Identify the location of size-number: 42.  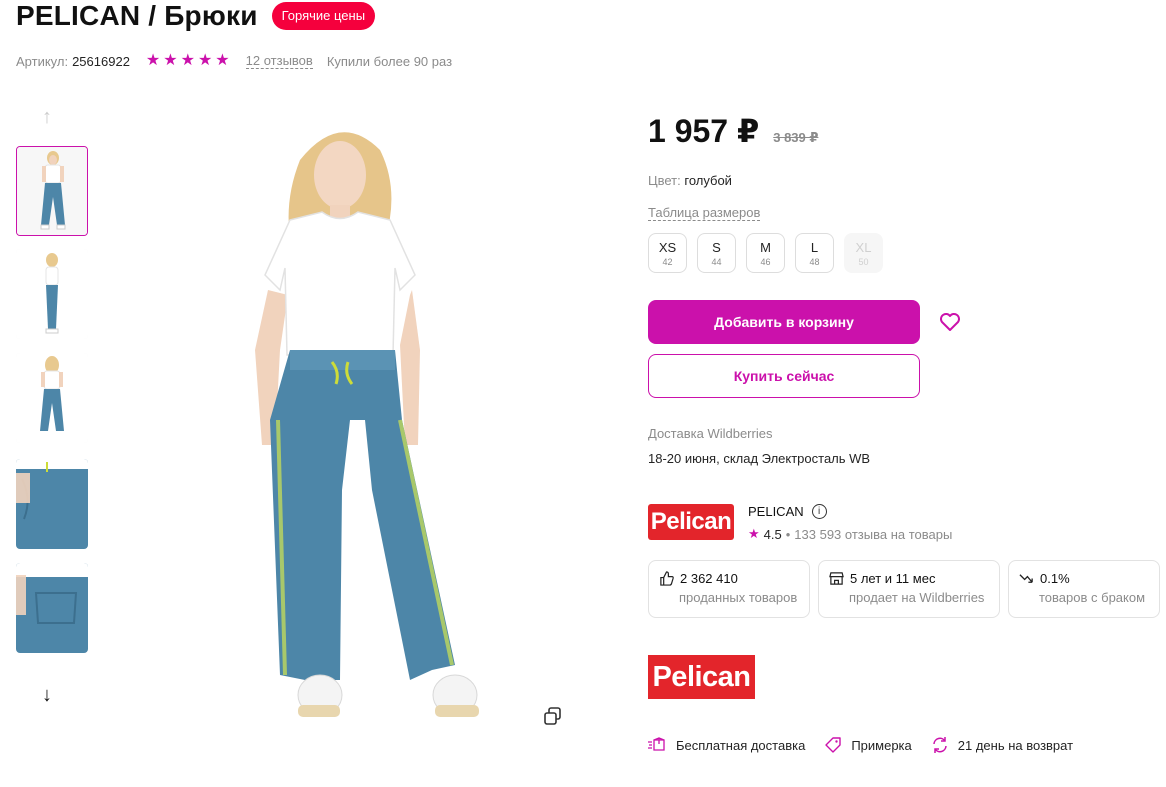
(667, 261).